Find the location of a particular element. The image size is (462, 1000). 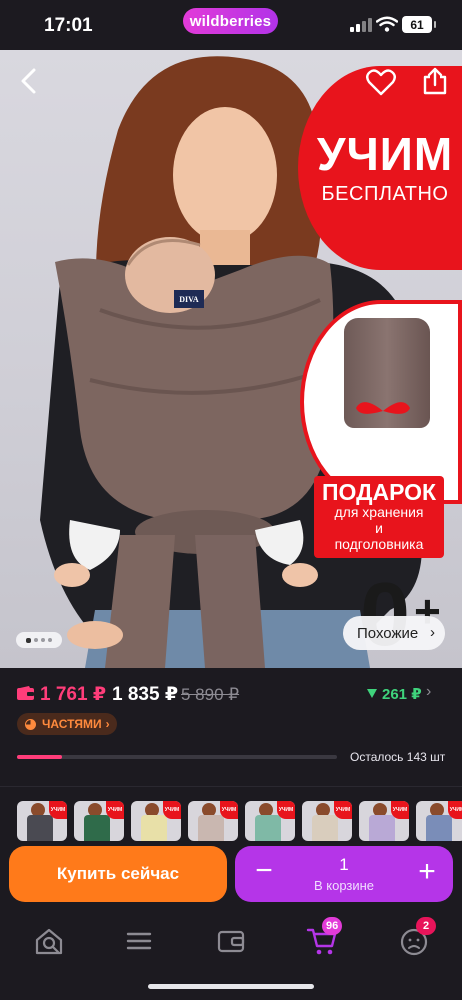

menu-icon is located at coordinates (139, 941).